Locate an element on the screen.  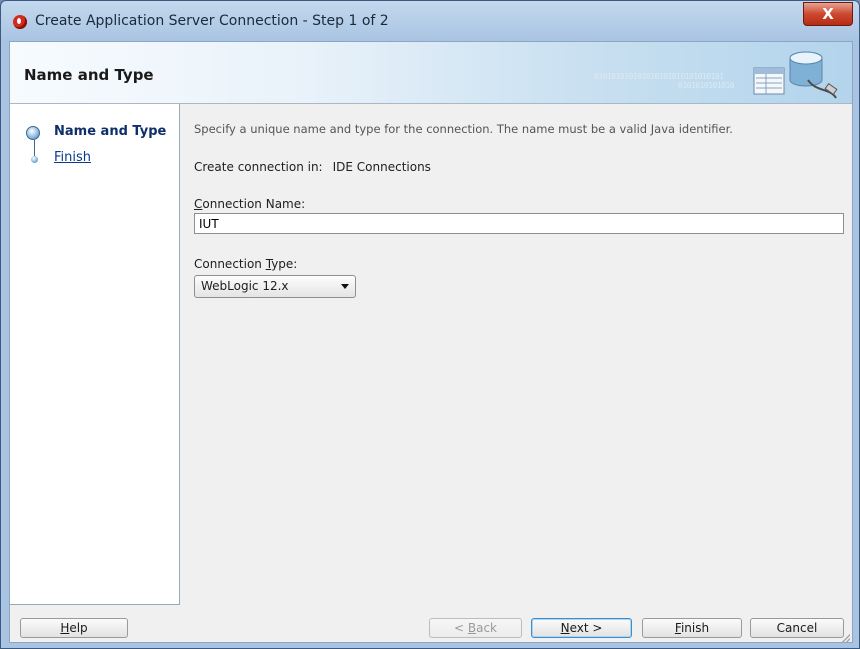
connection-name-input is located at coordinates (519, 223).